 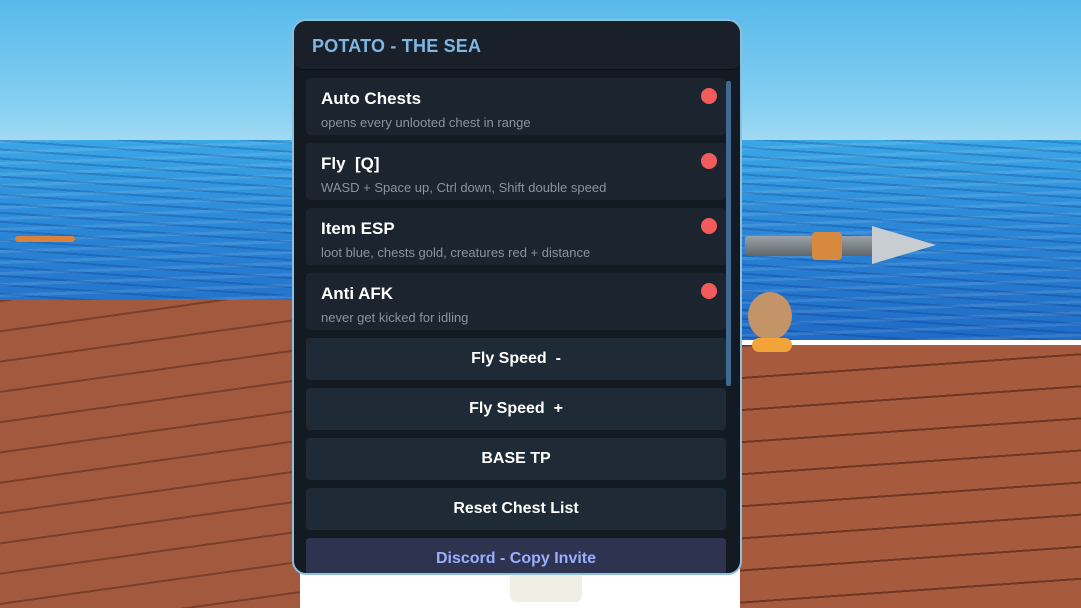 What do you see at coordinates (827, 246) in the screenshot?
I see `harpoon-band` at bounding box center [827, 246].